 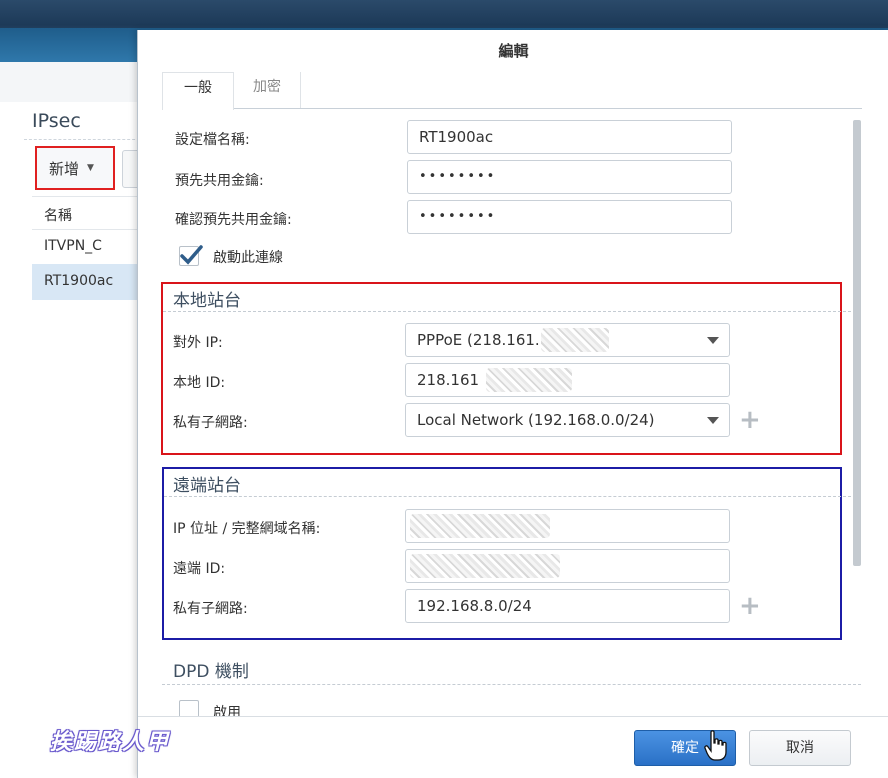 What do you see at coordinates (567, 526) in the screenshot?
I see `remote-ip-input` at bounding box center [567, 526].